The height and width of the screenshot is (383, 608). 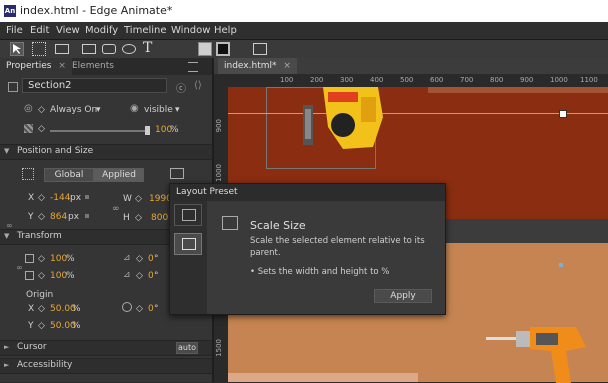 What do you see at coordinates (187, 348) in the screenshot?
I see `cursor-dropdown: auto` at bounding box center [187, 348].